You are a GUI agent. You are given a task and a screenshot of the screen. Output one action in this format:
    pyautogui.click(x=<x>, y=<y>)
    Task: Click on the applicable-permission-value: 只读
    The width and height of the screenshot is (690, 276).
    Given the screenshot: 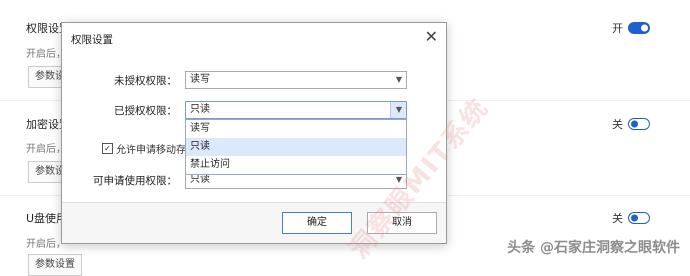 What is the action you would take?
    pyautogui.click(x=200, y=179)
    